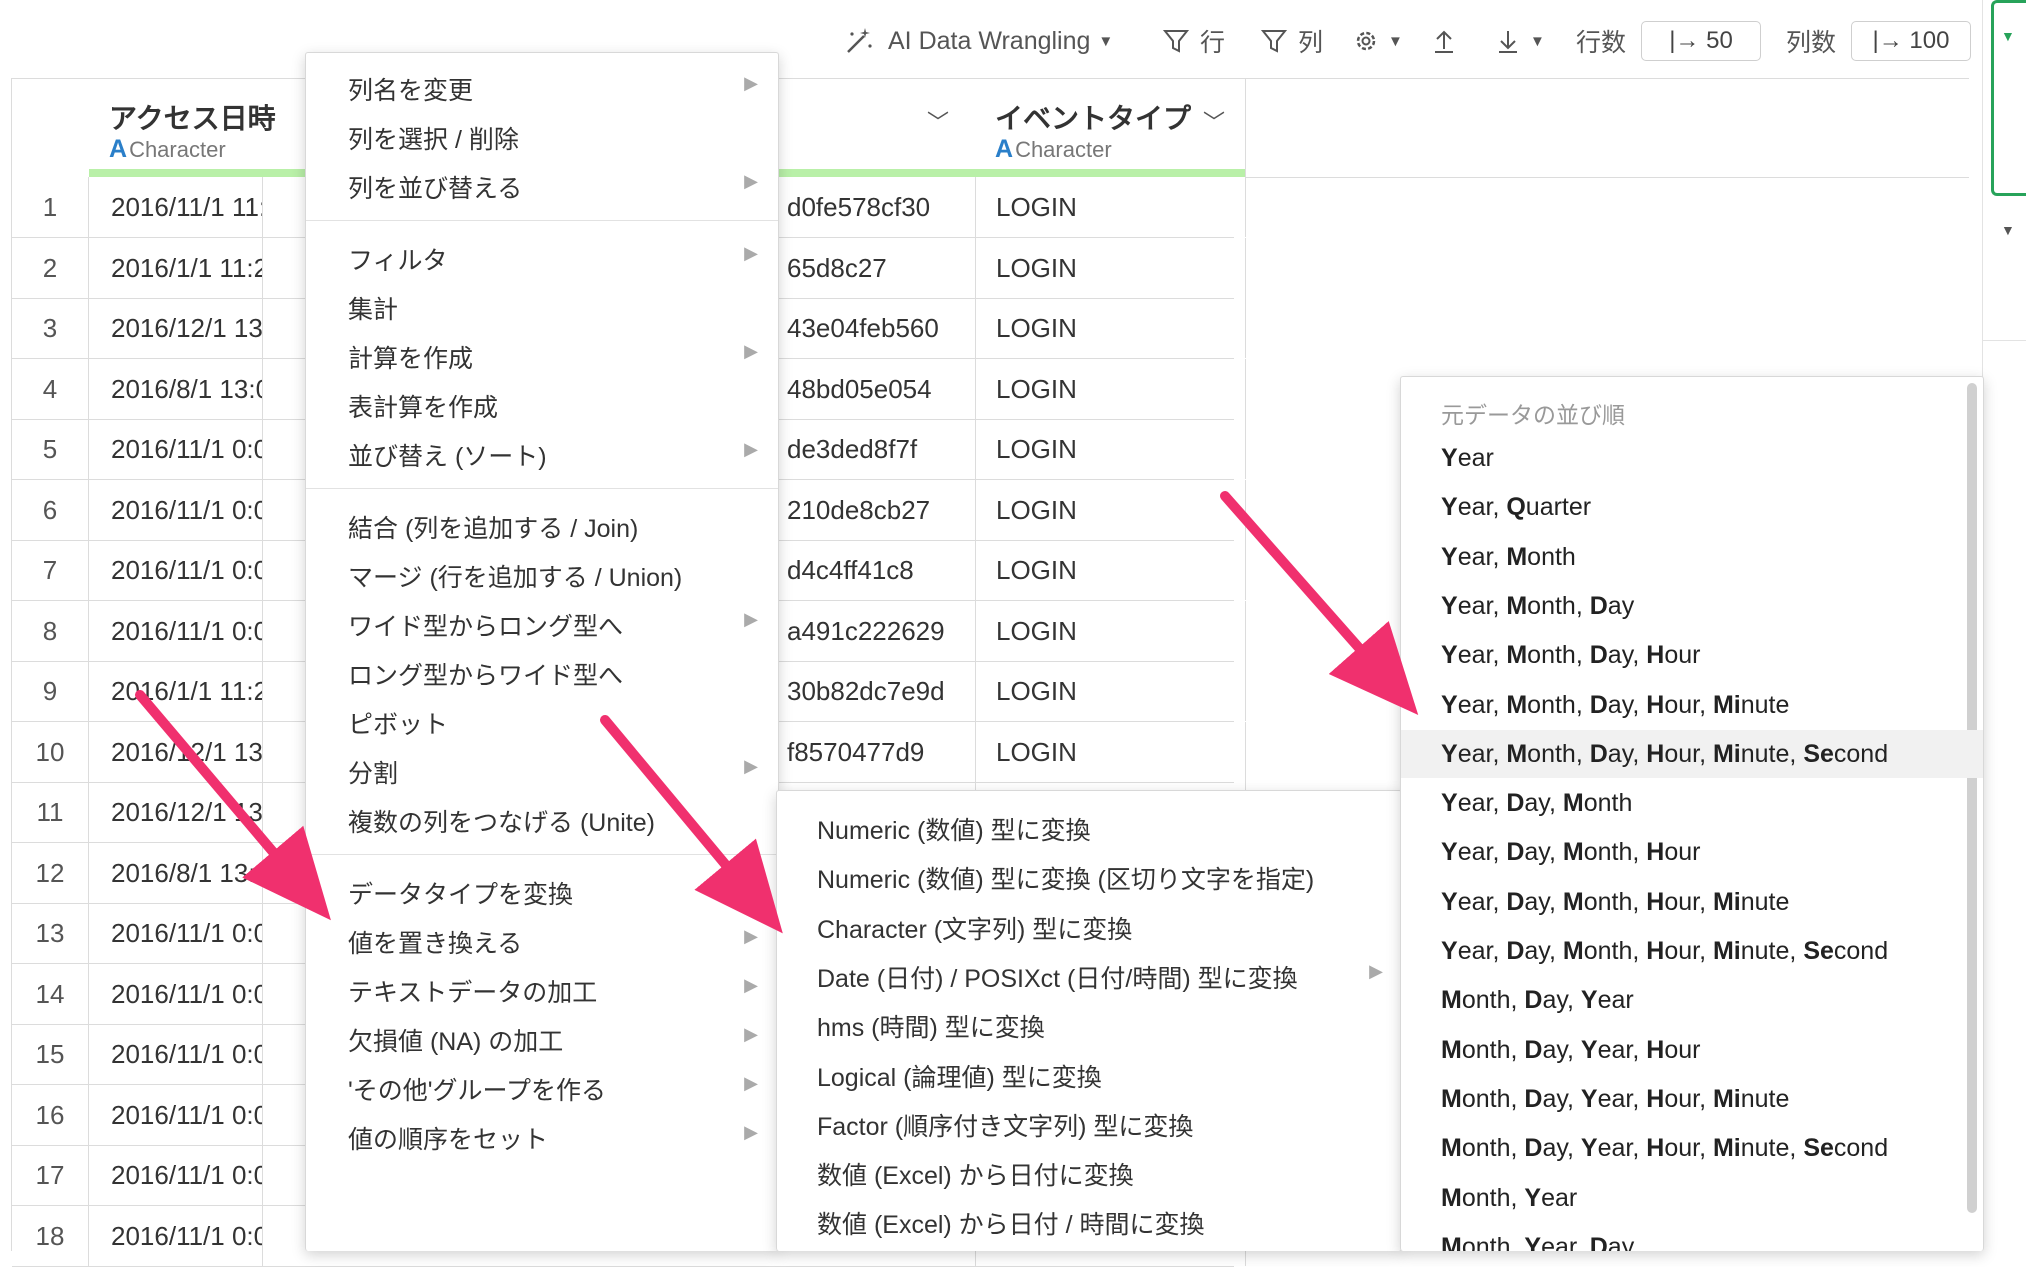 This screenshot has width=2026, height=1267. I want to click on arrow-to-ymdhms-option, so click(1319, 603).